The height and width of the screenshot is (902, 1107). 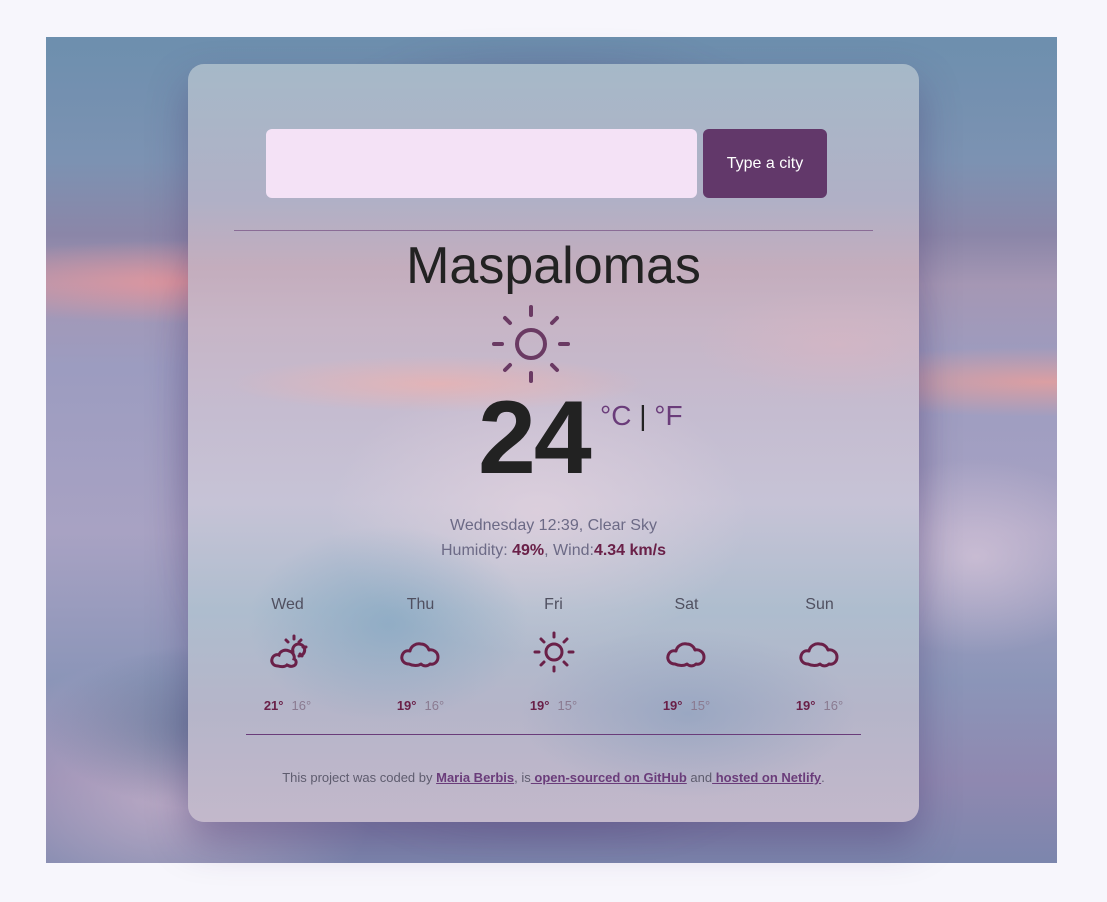 I want to click on datetime-condition: Wednesday 12:39, Clear Sky, so click(x=553, y=525).